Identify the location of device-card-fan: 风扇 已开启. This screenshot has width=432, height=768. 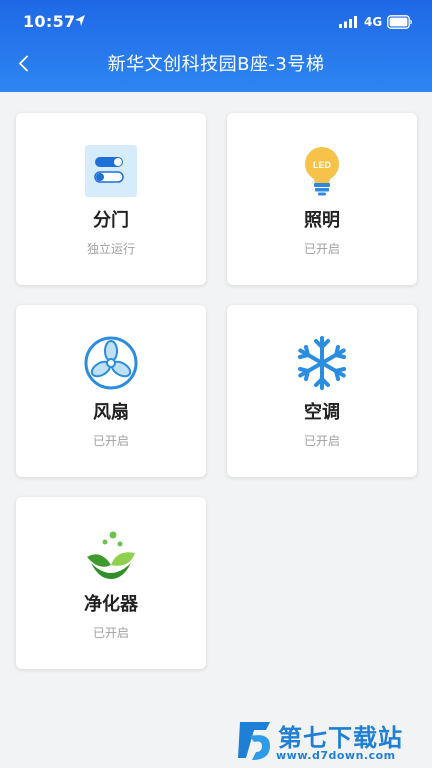
(111, 391).